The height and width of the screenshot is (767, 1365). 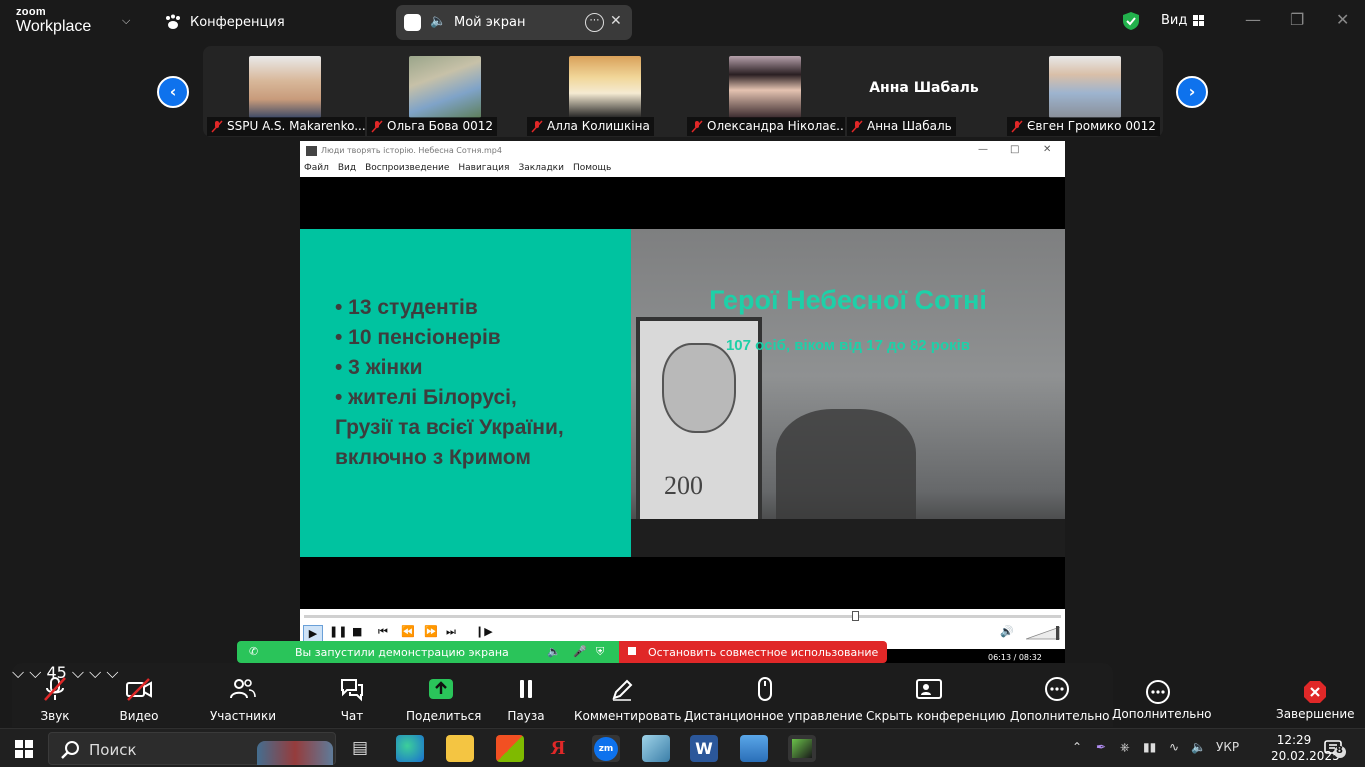 What do you see at coordinates (192, 748) in the screenshot?
I see `taskbar-search: Поиск` at bounding box center [192, 748].